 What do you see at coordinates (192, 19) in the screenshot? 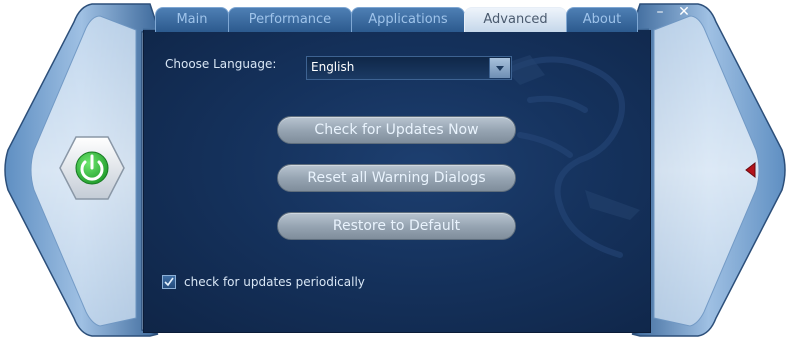
I see `tab-main: Main` at bounding box center [192, 19].